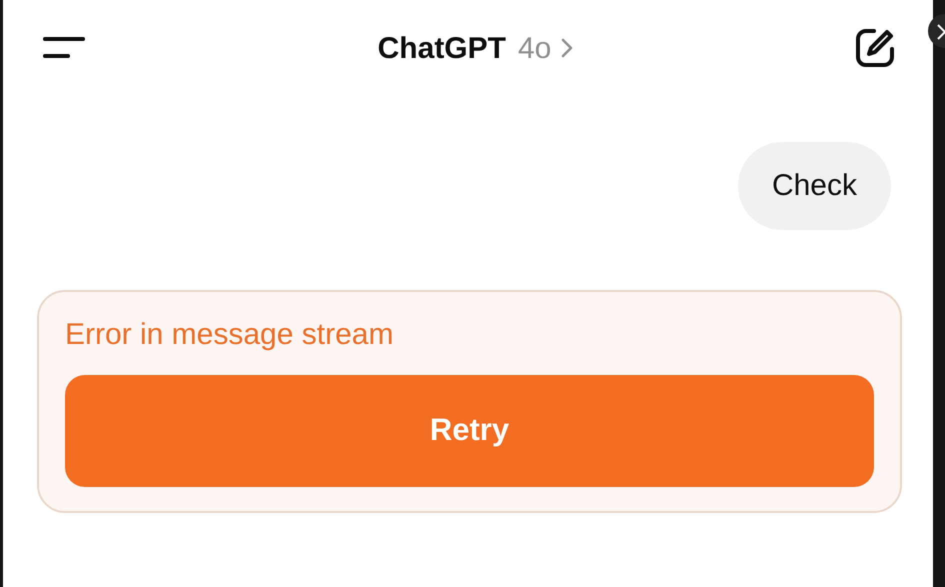 The height and width of the screenshot is (587, 945). I want to click on chevron-icon, so click(567, 48).